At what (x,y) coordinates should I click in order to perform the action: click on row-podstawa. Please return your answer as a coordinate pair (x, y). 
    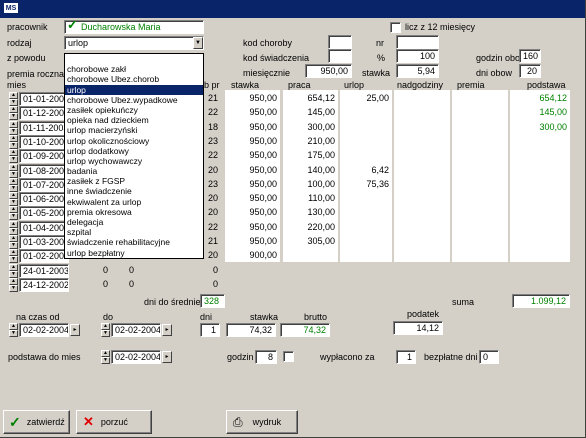
    Looking at the image, I should click on (538, 155).